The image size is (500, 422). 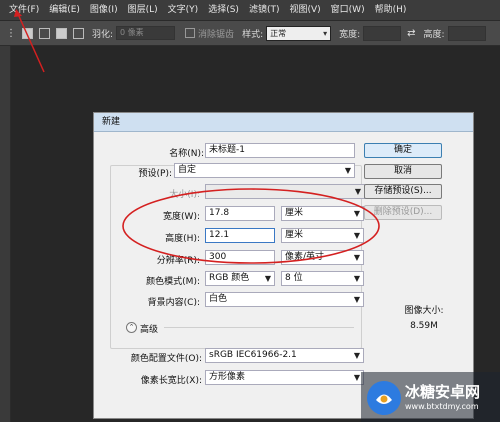 What do you see at coordinates (442, 406) in the screenshot?
I see `watermark-url: www.btxtdmy.com` at bounding box center [442, 406].